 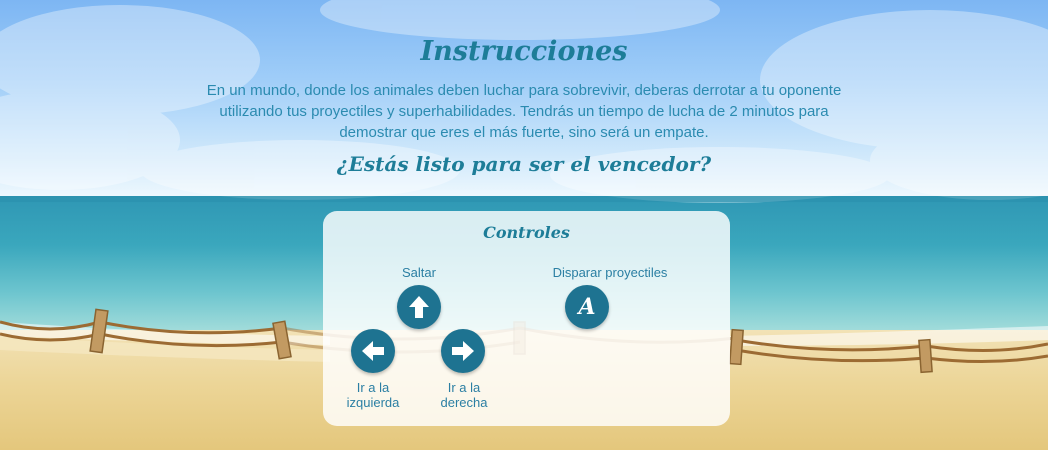 I want to click on left-label: Ir a la izquierda, so click(x=373, y=395).